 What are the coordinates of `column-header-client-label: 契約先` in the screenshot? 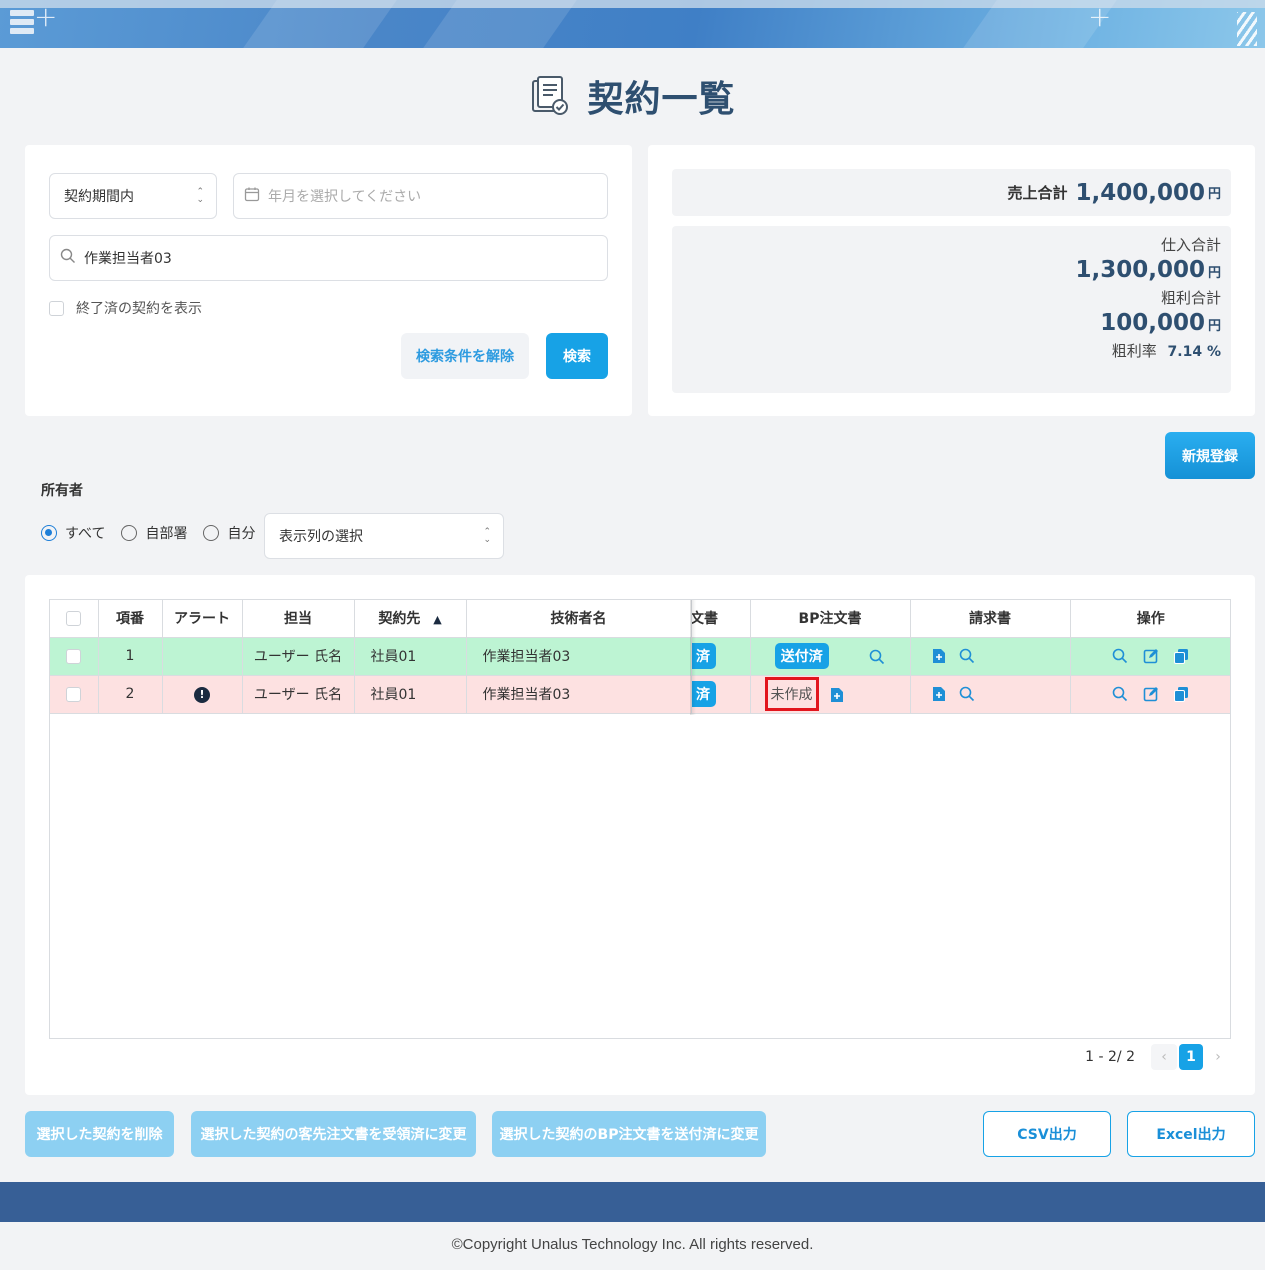 It's located at (399, 619).